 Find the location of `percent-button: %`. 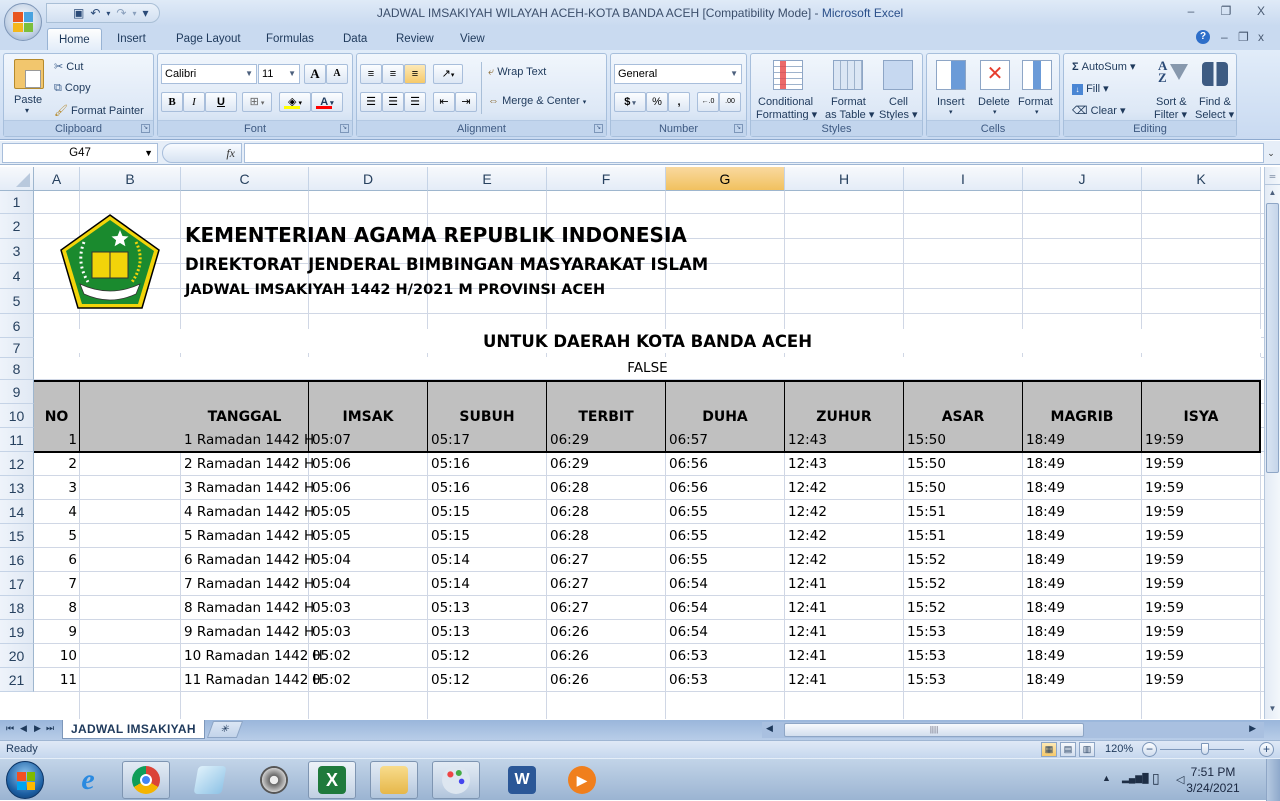

percent-button: % is located at coordinates (657, 102).